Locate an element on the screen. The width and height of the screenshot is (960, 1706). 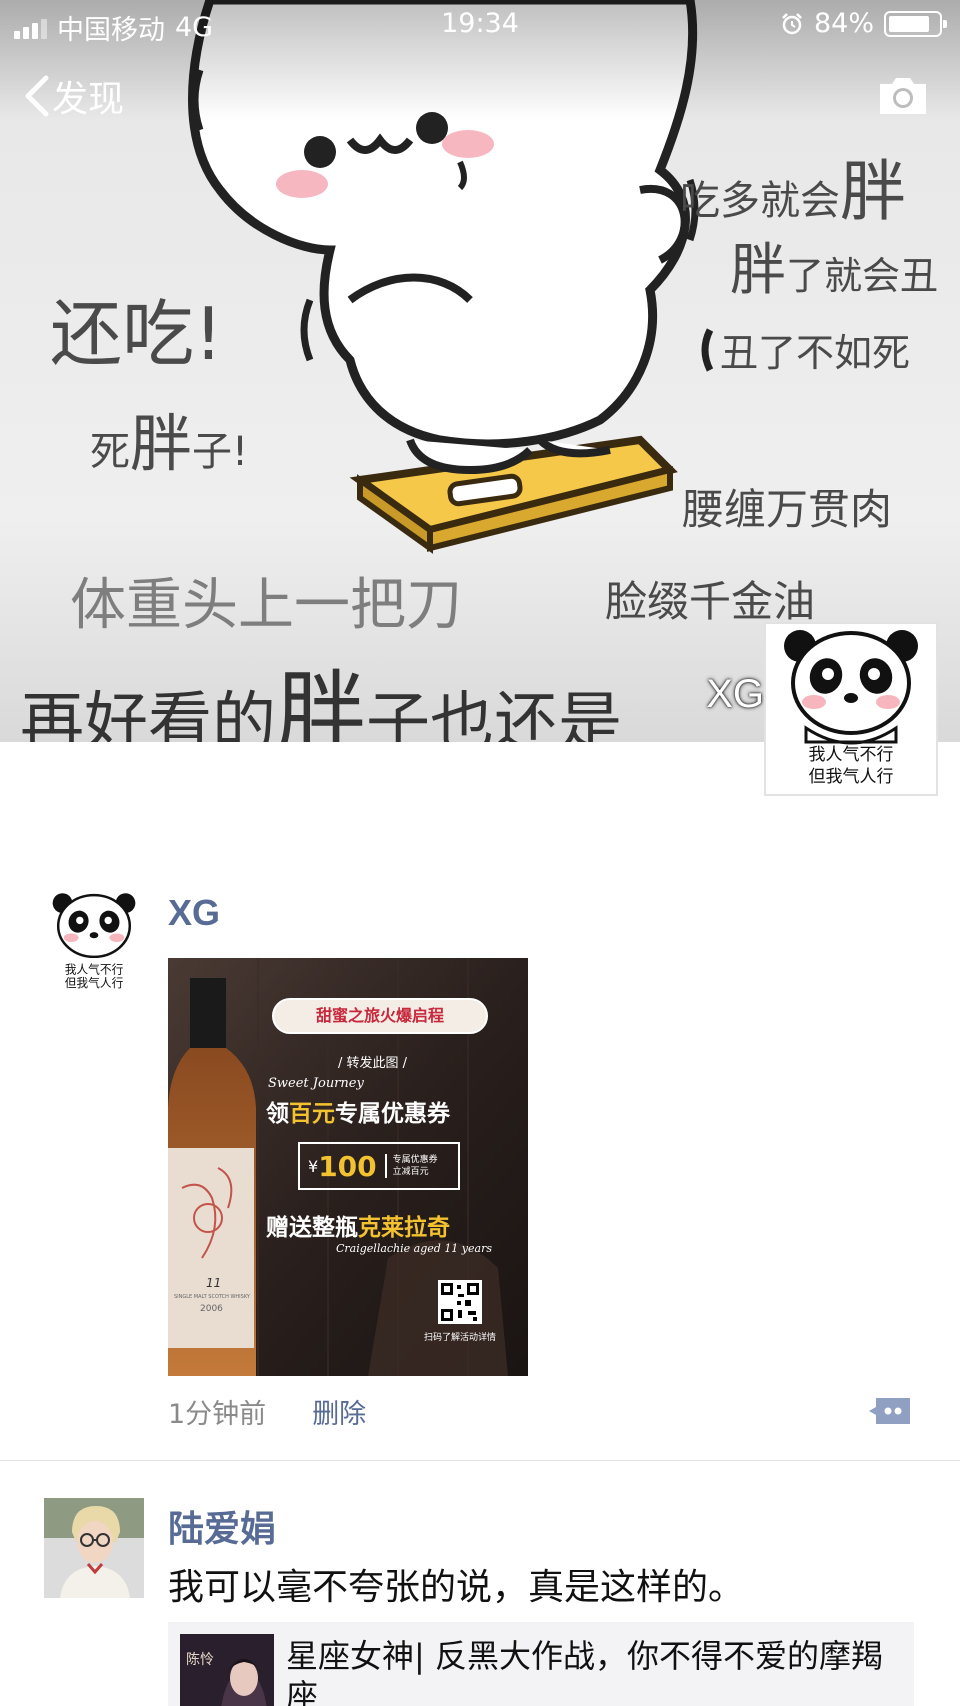
chevron-left-icon is located at coordinates (37, 96).